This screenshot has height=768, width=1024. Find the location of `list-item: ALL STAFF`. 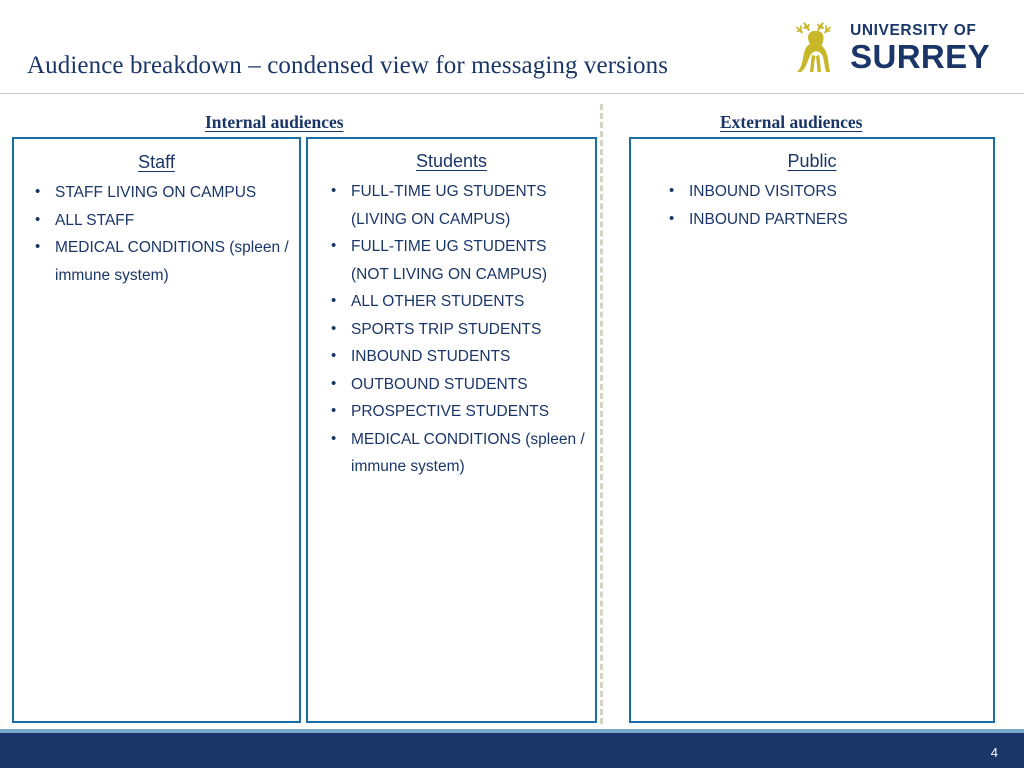

list-item: ALL STAFF is located at coordinates (157, 220).